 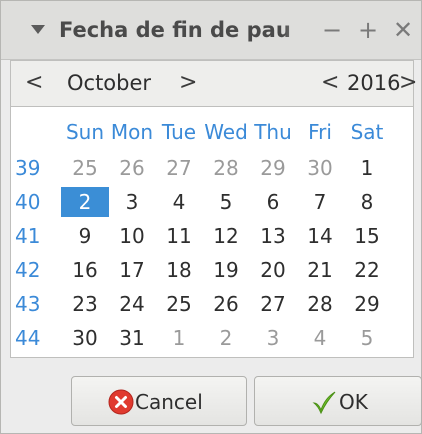 I want to click on calendar-day: 23, so click(x=85, y=304).